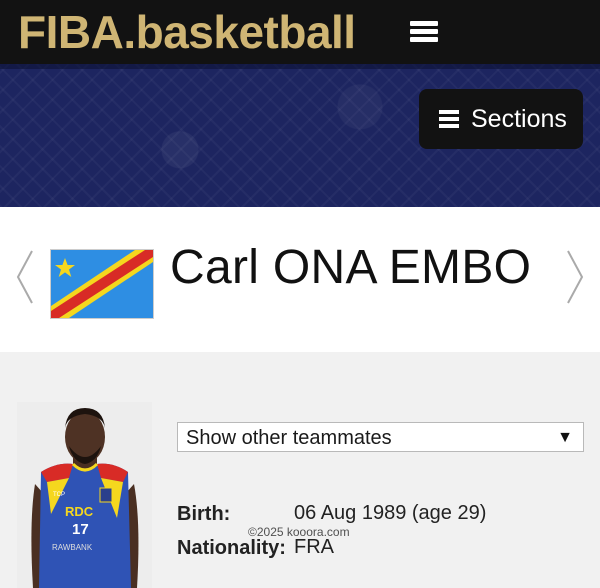  What do you see at coordinates (204, 514) in the screenshot?
I see `birth-label: Birth:` at bounding box center [204, 514].